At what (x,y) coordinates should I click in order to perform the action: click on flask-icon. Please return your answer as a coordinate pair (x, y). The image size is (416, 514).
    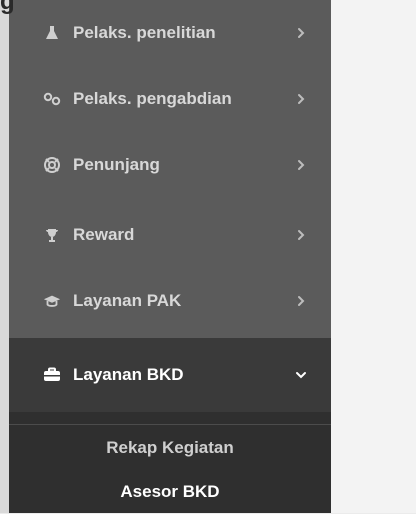
    Looking at the image, I should click on (52, 33).